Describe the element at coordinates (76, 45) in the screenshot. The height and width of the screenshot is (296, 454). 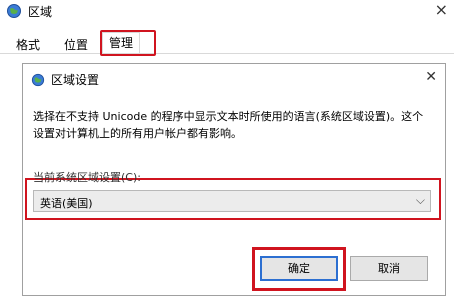
I see `tab-location: 位置` at that location.